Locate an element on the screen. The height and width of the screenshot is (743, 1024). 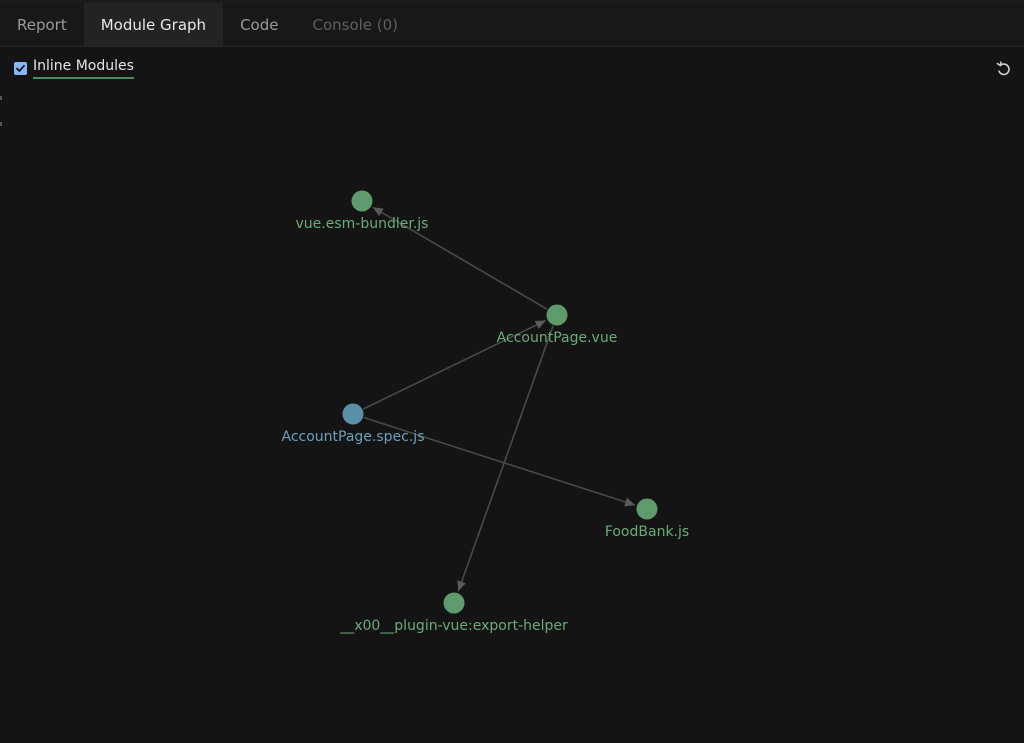
graph-node-label: AccountPage.vue is located at coordinates (557, 338).